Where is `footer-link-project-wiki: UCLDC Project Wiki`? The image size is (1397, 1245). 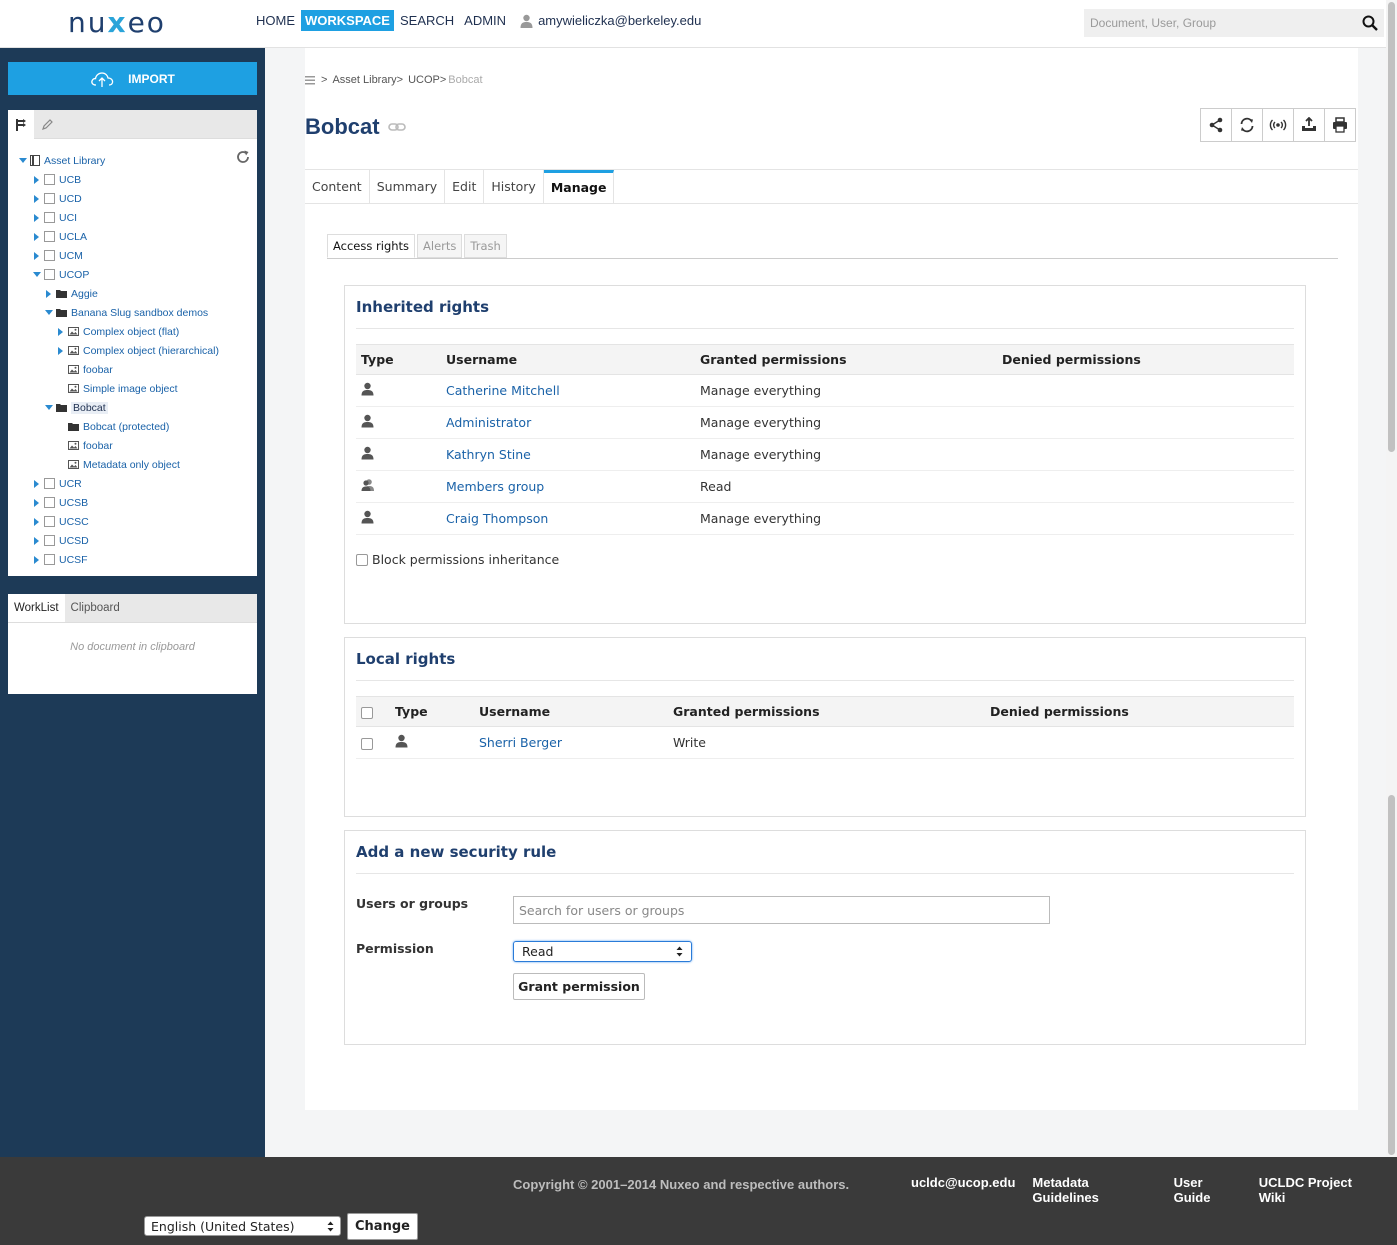
footer-link-project-wiki: UCLDC Project Wiki is located at coordinates (1319, 1190).